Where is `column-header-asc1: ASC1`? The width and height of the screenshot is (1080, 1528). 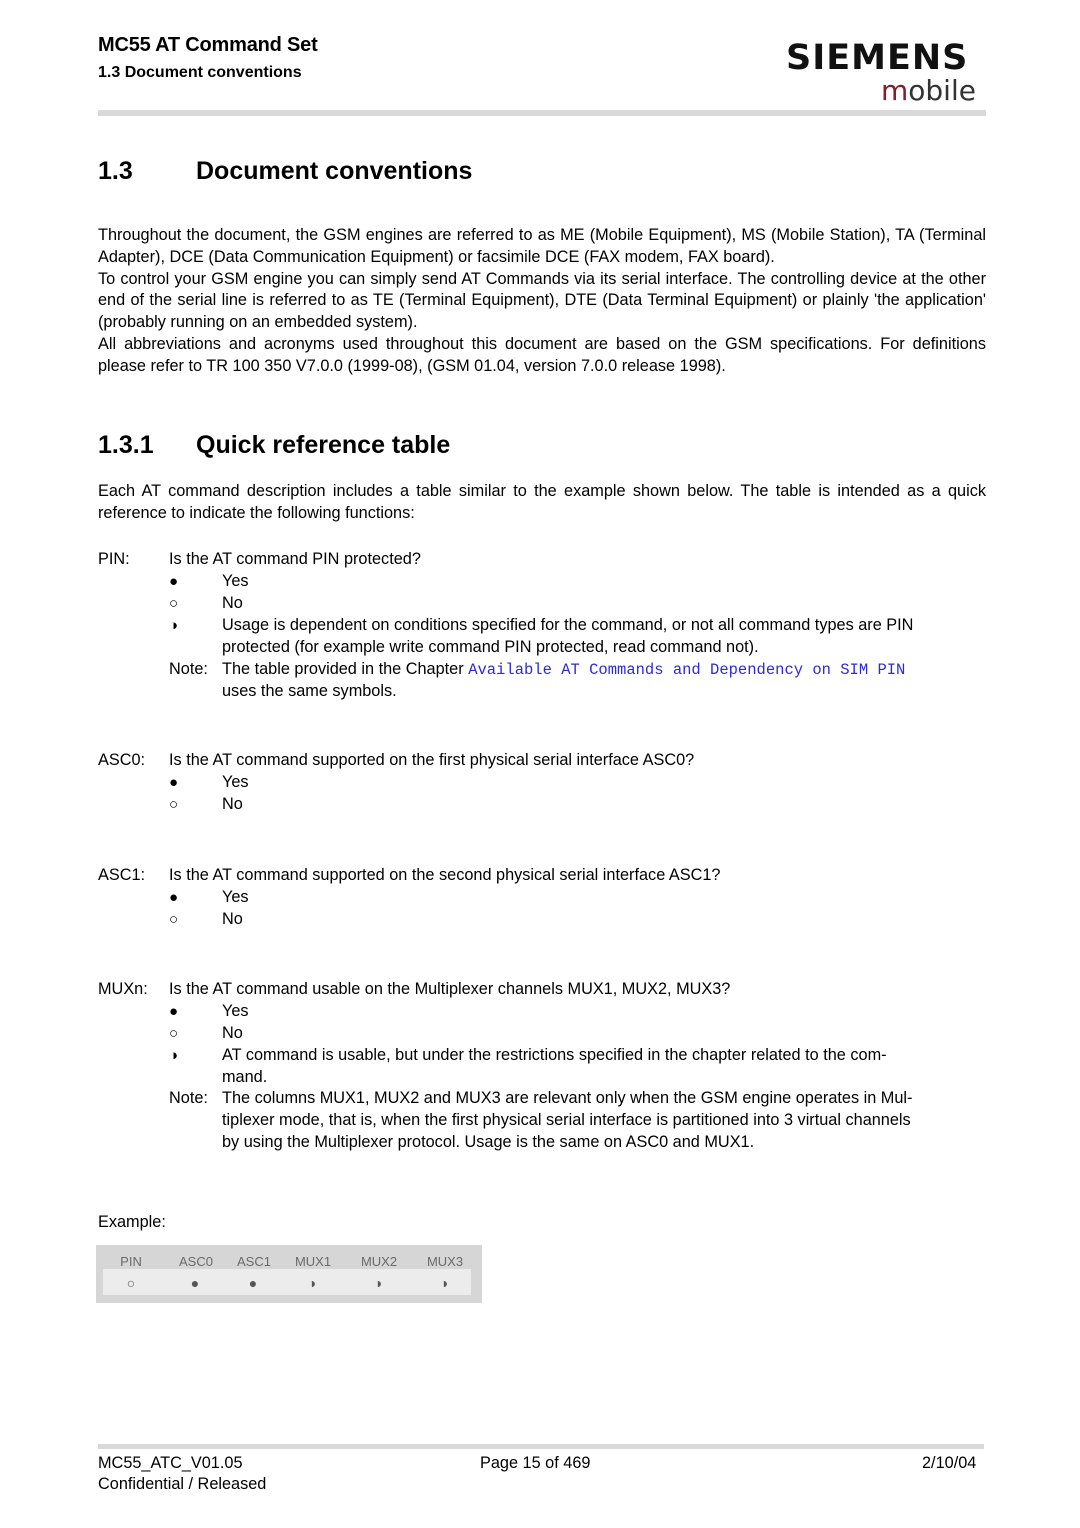
column-header-asc1: ASC1 is located at coordinates (254, 1261).